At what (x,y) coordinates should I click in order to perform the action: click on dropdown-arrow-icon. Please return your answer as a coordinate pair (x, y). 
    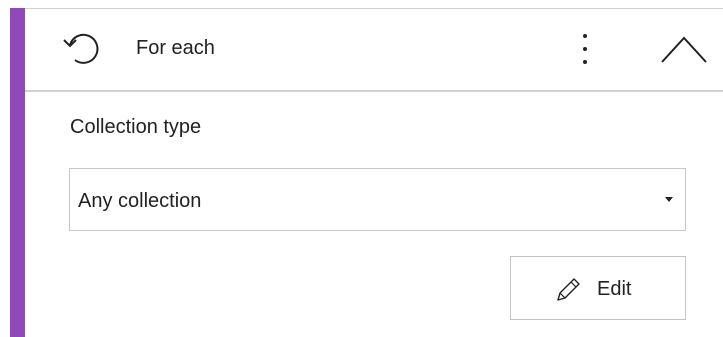
    Looking at the image, I should click on (669, 199).